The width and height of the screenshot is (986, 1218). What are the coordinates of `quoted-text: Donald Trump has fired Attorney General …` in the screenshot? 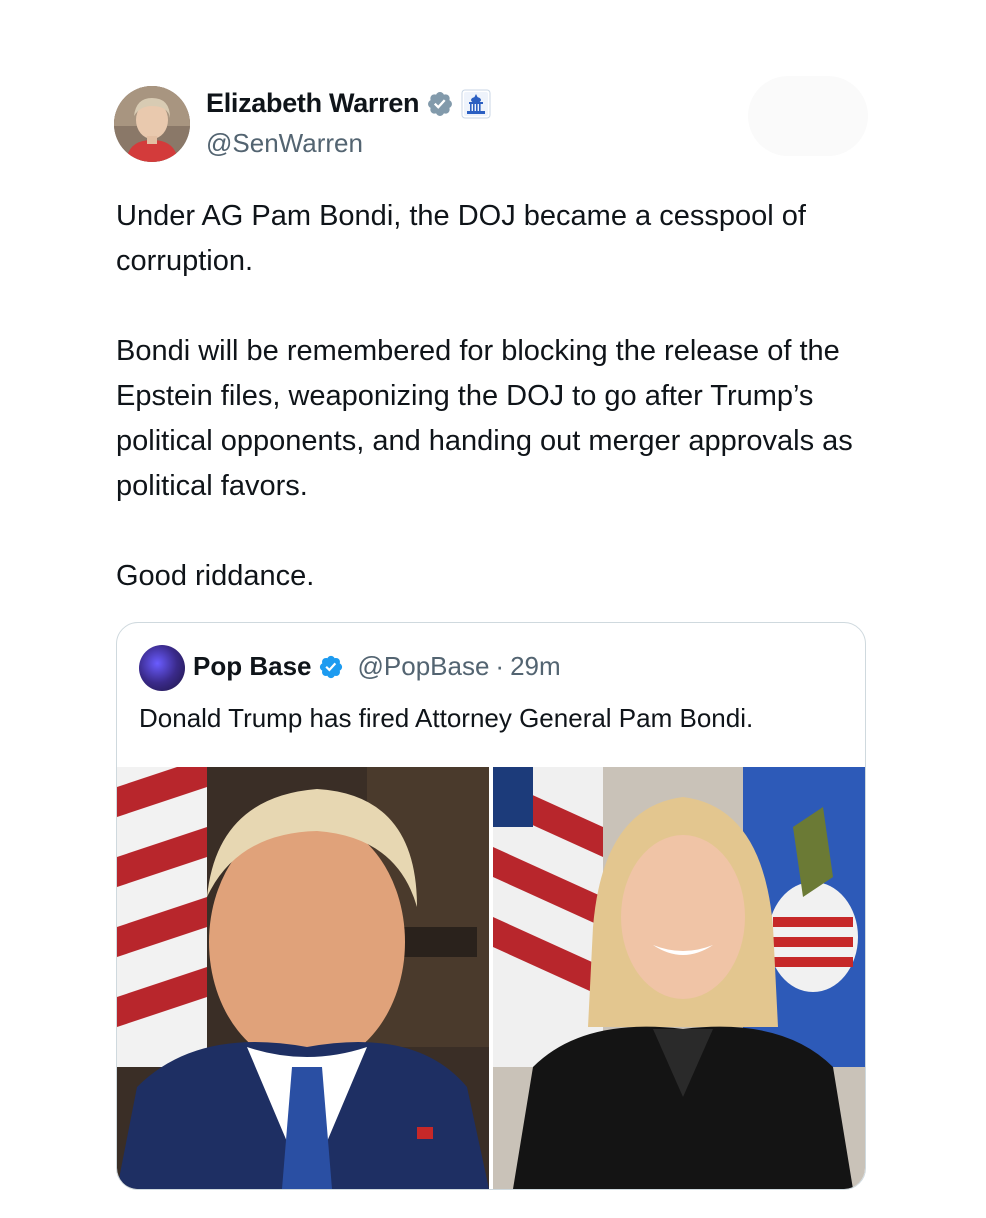 It's located at (446, 718).